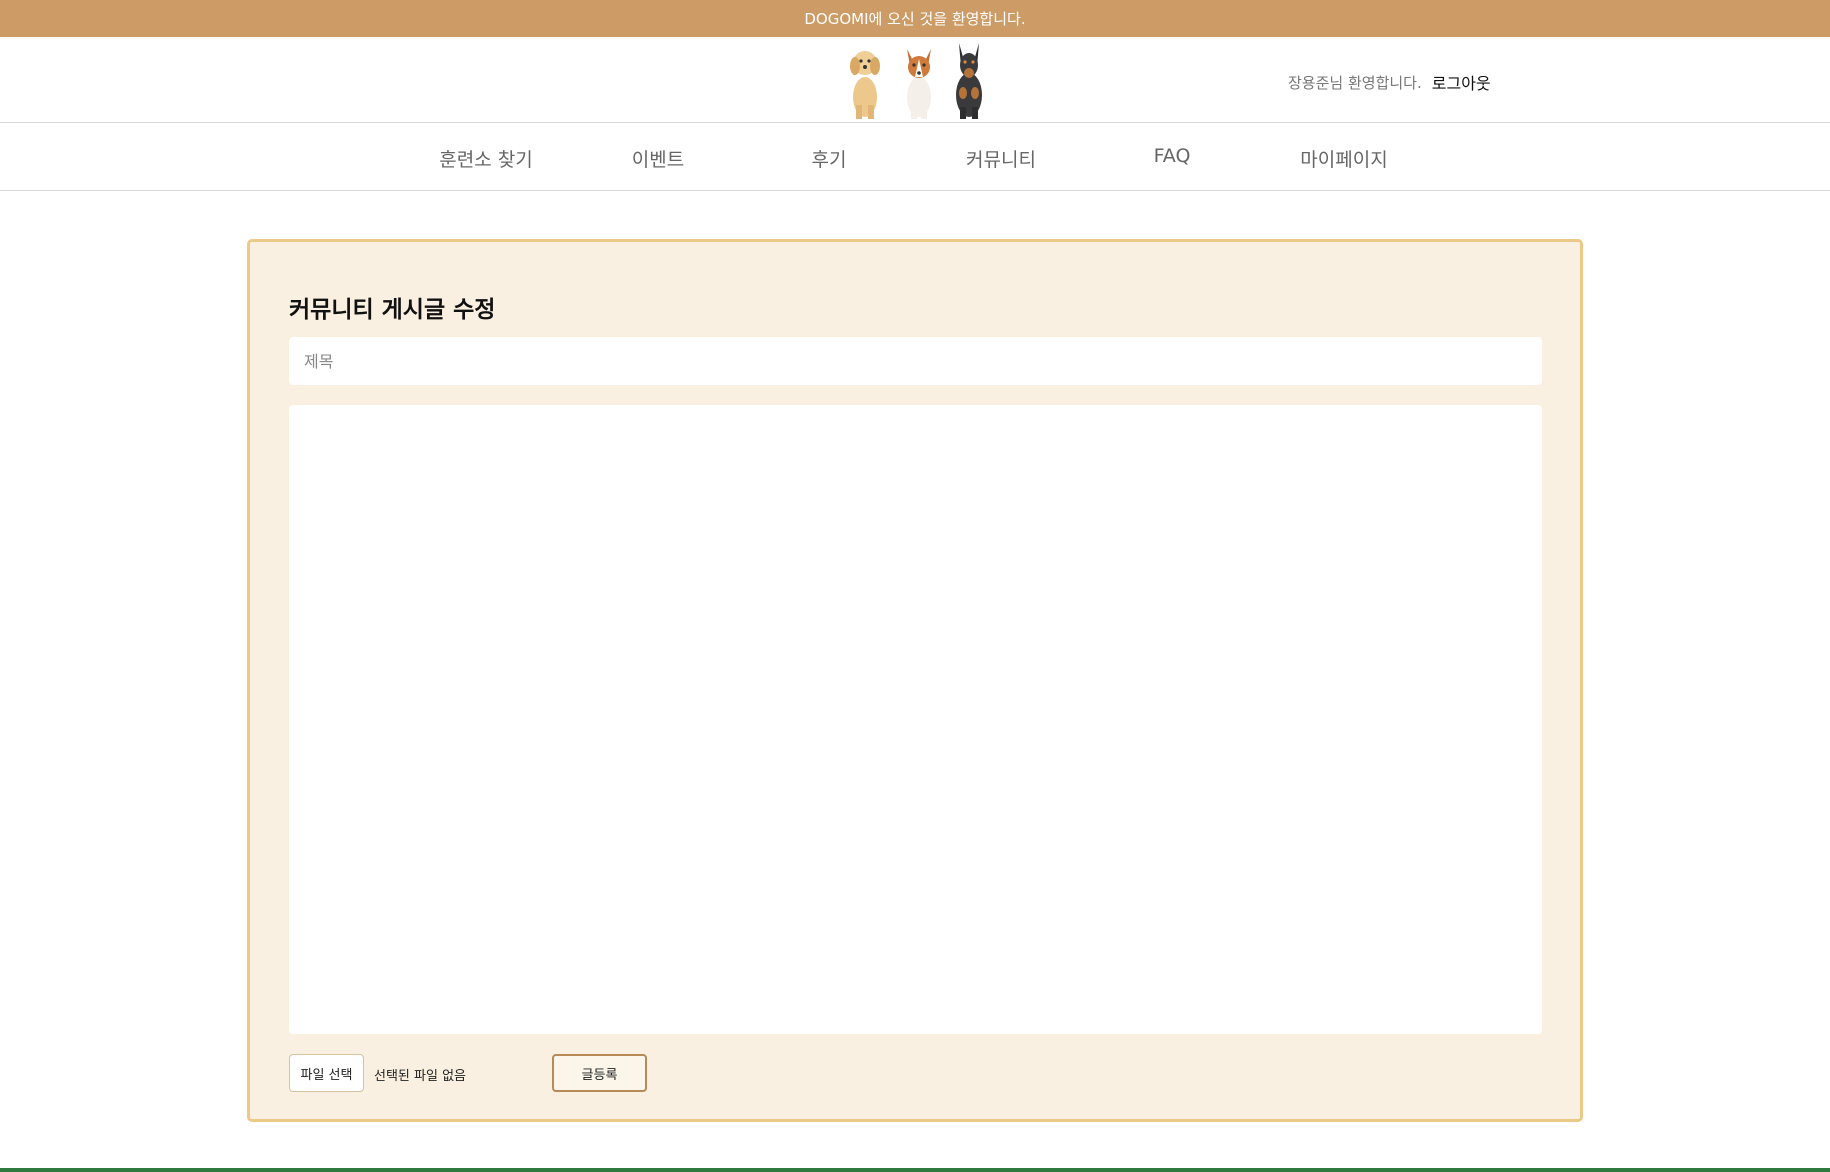  Describe the element at coordinates (1343, 158) in the screenshot. I see `nav-item-mypage: 마이페이지` at that location.